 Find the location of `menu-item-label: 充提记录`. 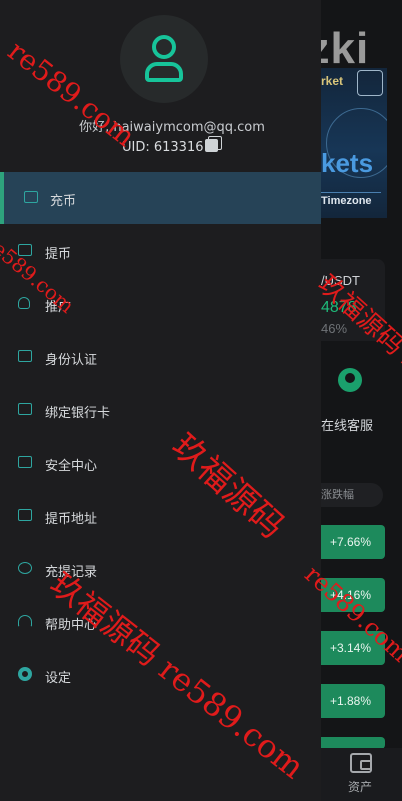

menu-item-label: 充提记录 is located at coordinates (71, 572).